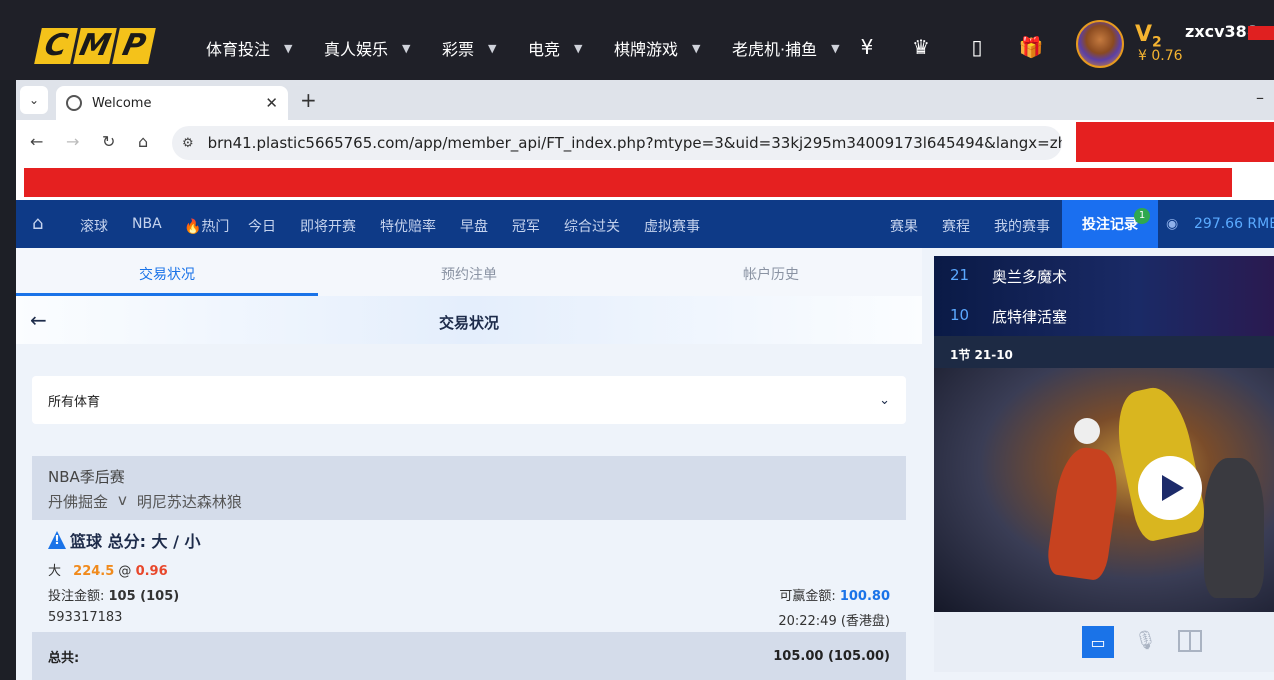 This screenshot has width=1274, height=680. I want to click on microphone-icon: 🎙, so click(1145, 640).